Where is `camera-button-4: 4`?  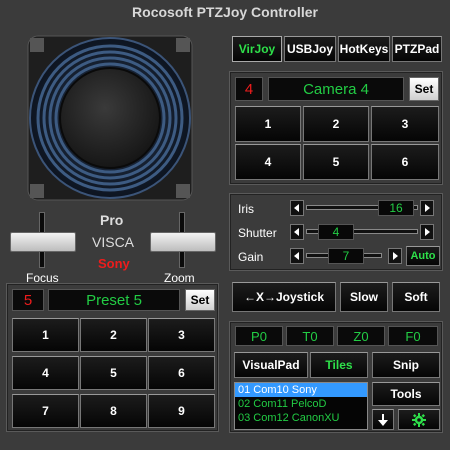 camera-button-4: 4 is located at coordinates (268, 162).